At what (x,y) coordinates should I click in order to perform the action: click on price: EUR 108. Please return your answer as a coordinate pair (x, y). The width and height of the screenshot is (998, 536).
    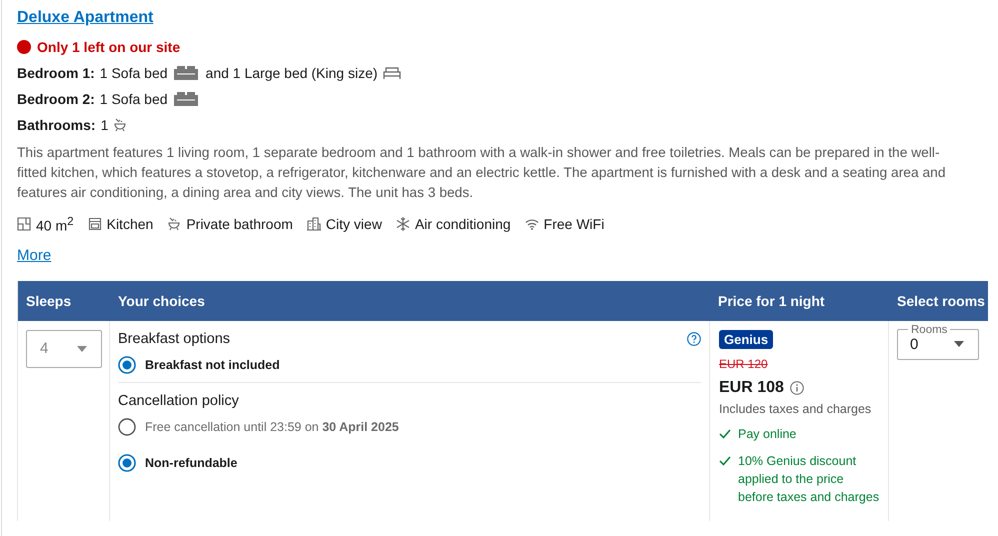
    Looking at the image, I should click on (751, 387).